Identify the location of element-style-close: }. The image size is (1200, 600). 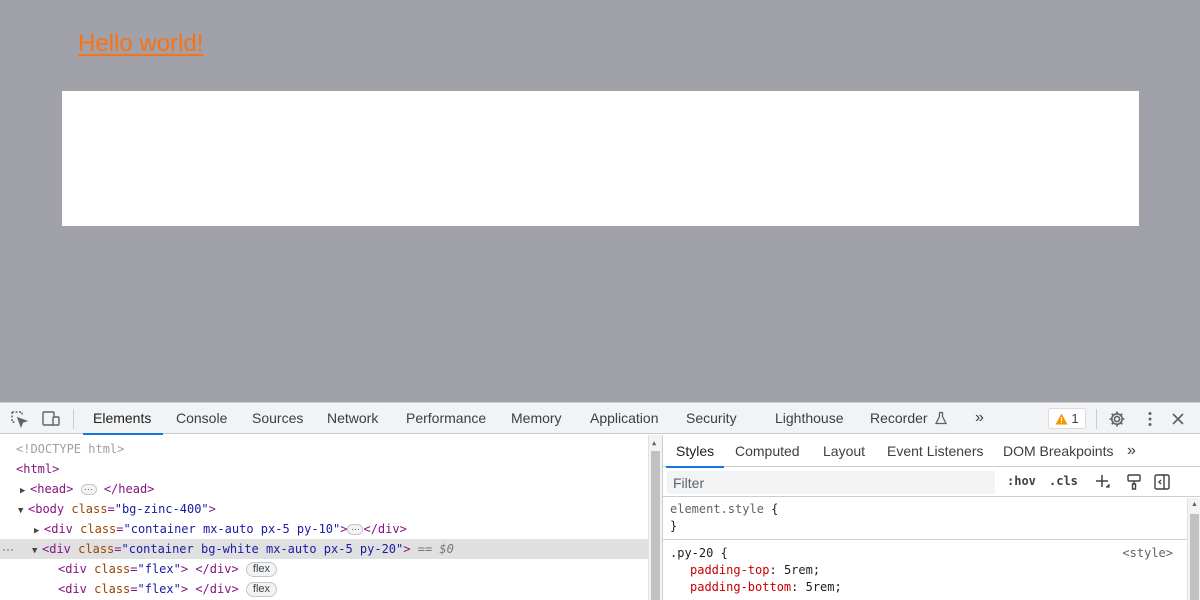
(673, 526).